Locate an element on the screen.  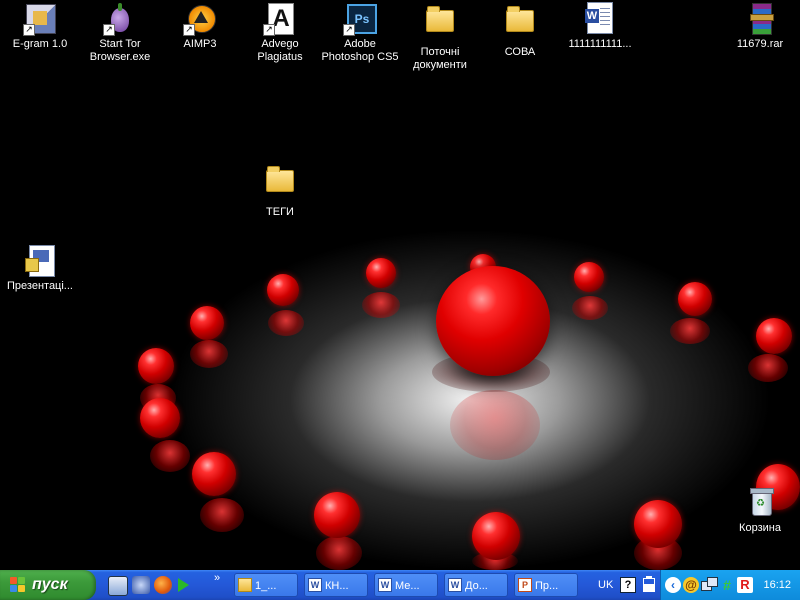
system-tray: ‹ @ # R 16:12 is located at coordinates (730, 585).